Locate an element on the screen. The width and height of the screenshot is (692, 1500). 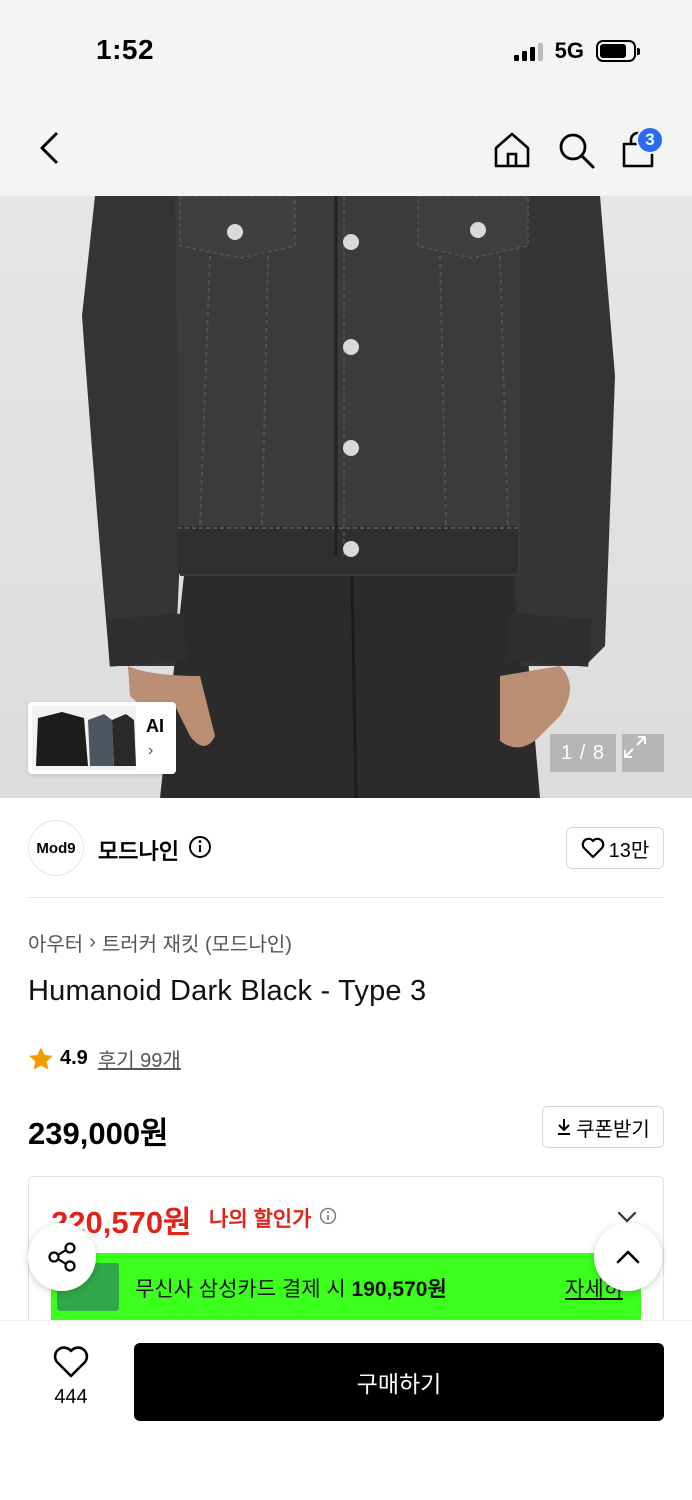
status-indicators: 5G is located at coordinates (576, 51).